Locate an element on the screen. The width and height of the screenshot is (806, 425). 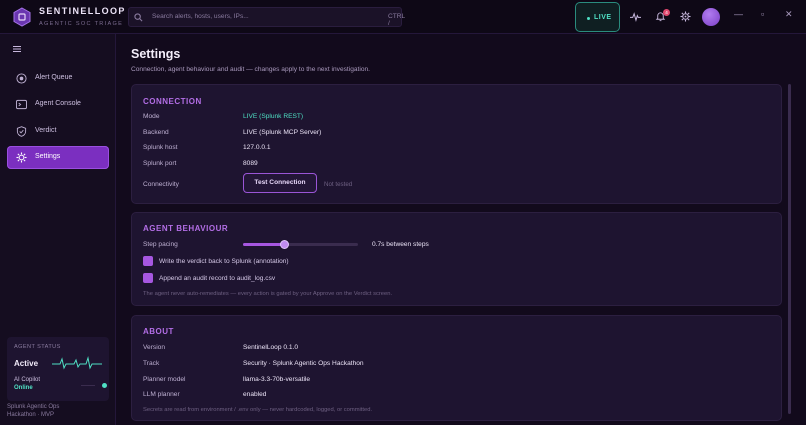
user-avatar is located at coordinates (711, 17).